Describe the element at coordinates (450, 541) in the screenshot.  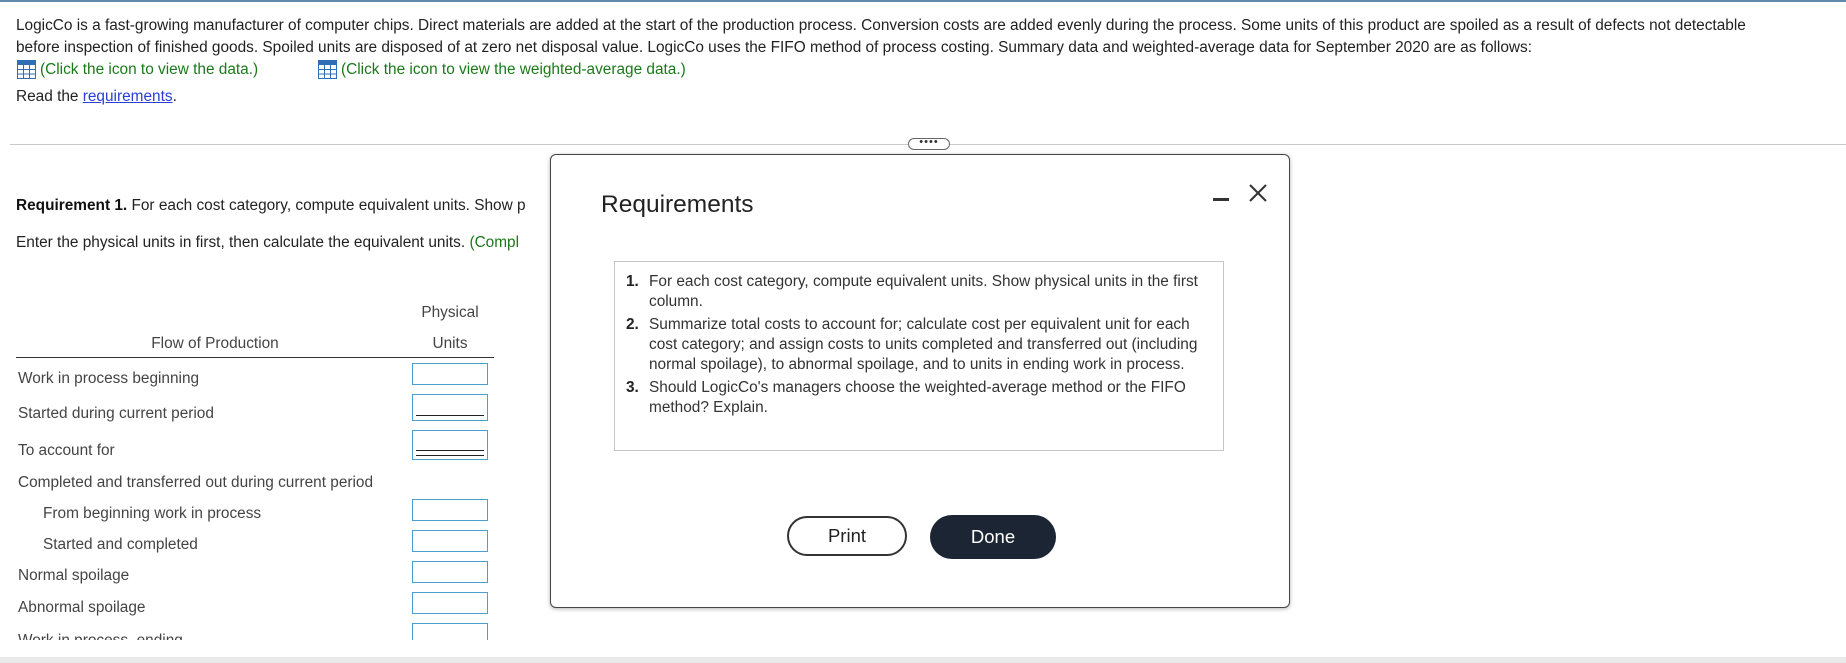
I see `started-completed-input` at that location.